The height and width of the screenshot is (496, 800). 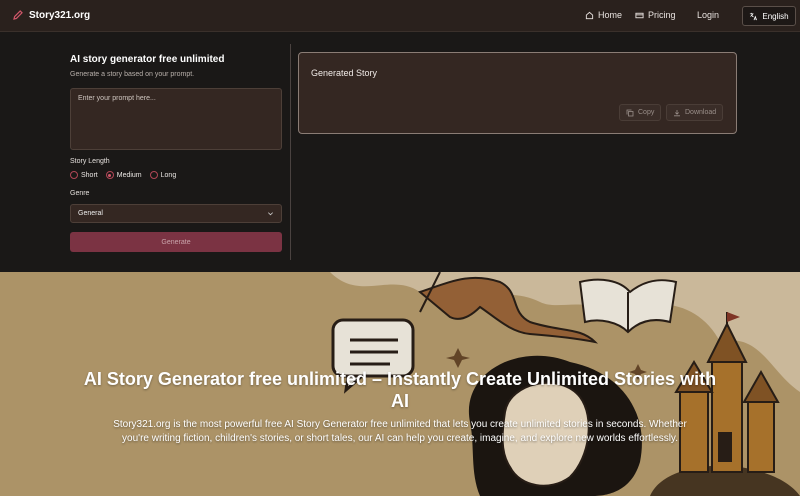 I want to click on chevron-down-icon, so click(x=270, y=214).